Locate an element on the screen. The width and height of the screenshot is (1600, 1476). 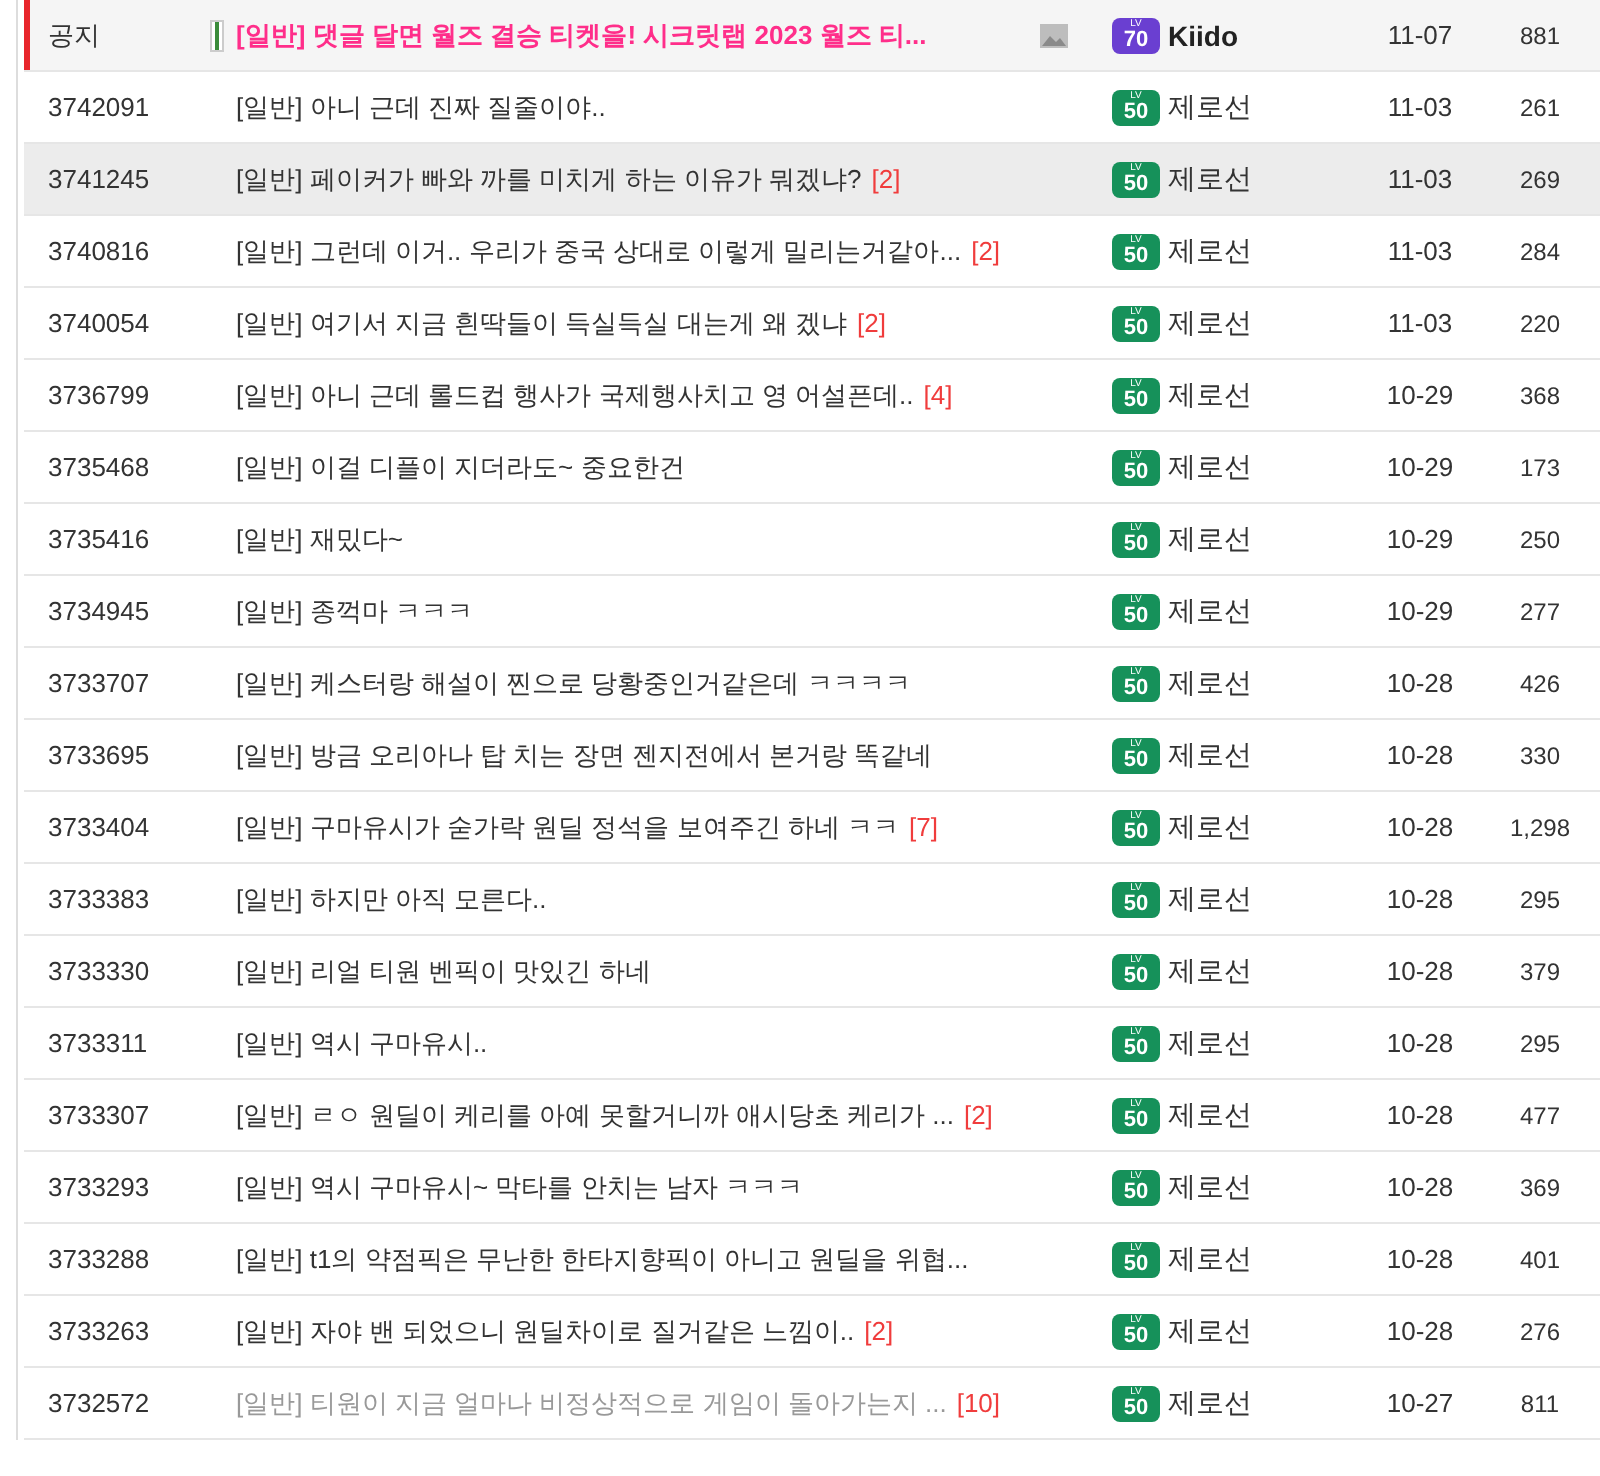
post-number: 3741245 is located at coordinates (99, 179).